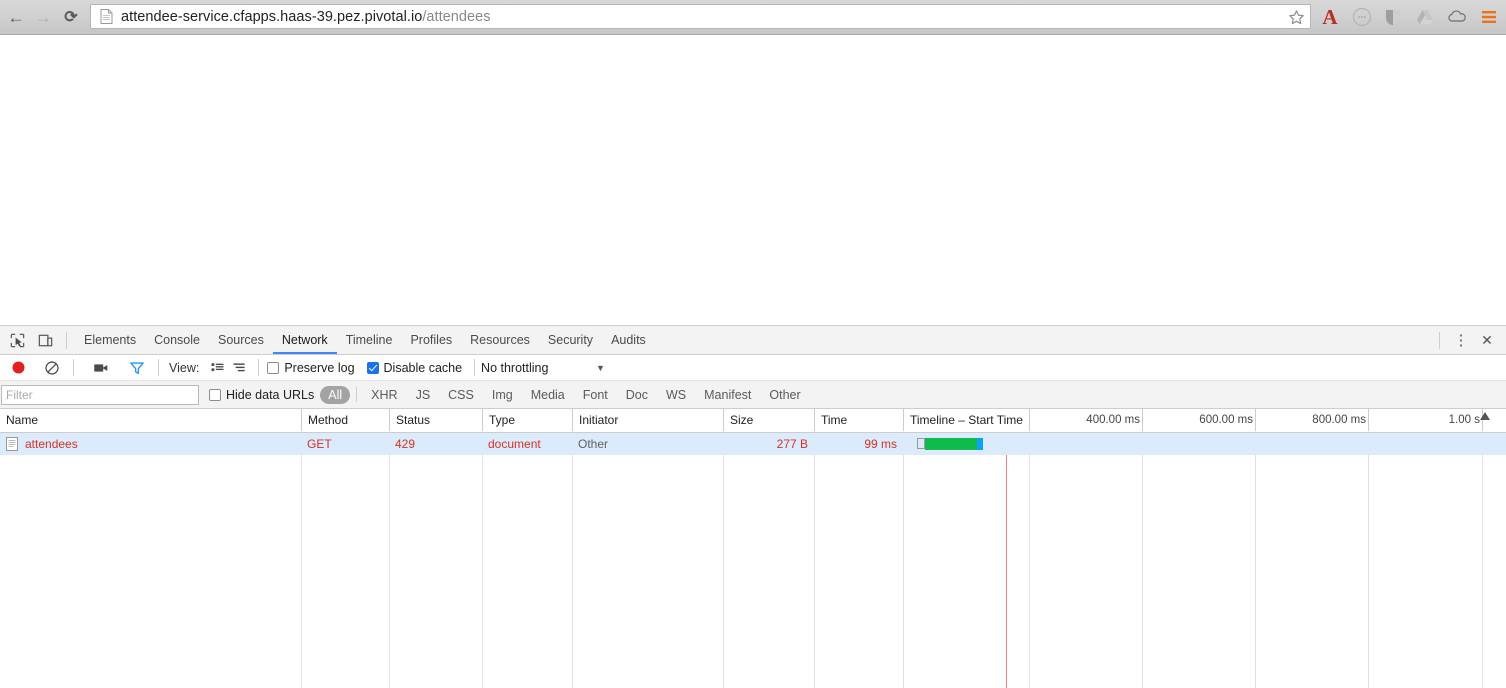  Describe the element at coordinates (66, 340) in the screenshot. I see `tabbar-divider` at that location.